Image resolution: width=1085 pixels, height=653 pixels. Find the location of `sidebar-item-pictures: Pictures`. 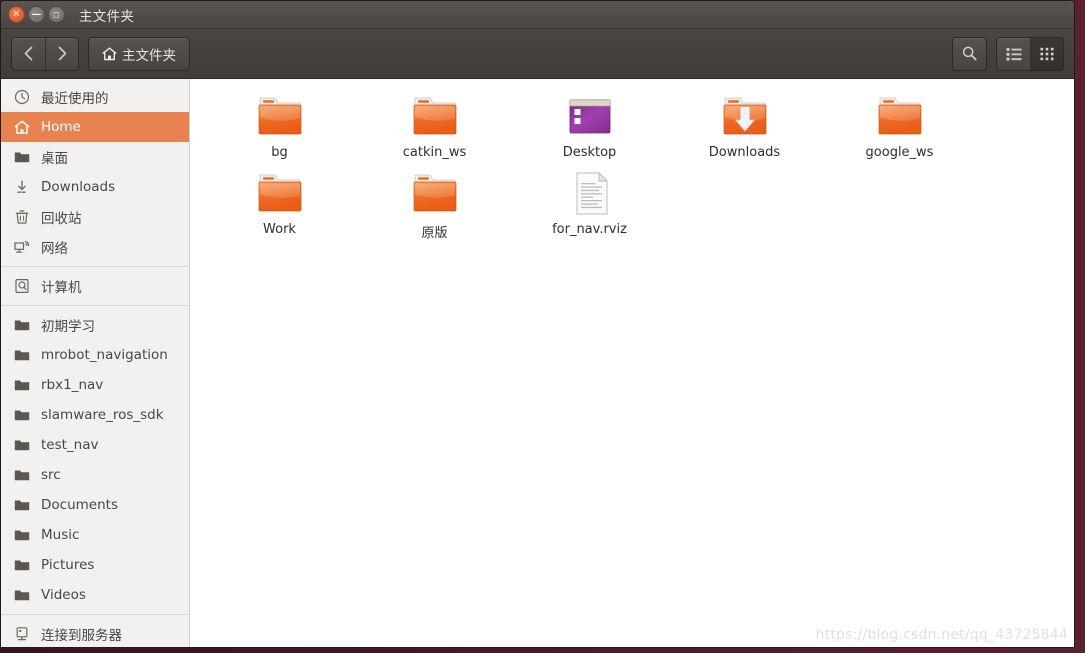

sidebar-item-pictures: Pictures is located at coordinates (95, 565).